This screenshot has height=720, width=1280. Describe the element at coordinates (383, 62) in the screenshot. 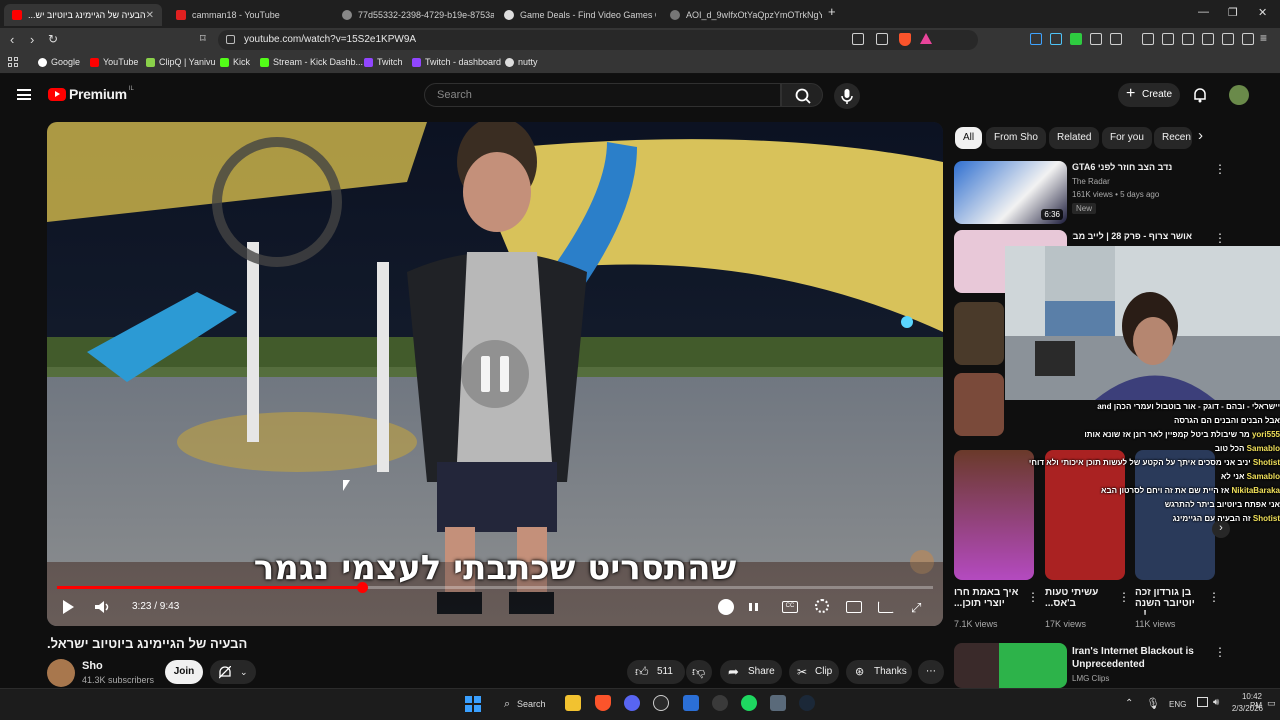

I see `bookmark-twitch: Twitch` at that location.